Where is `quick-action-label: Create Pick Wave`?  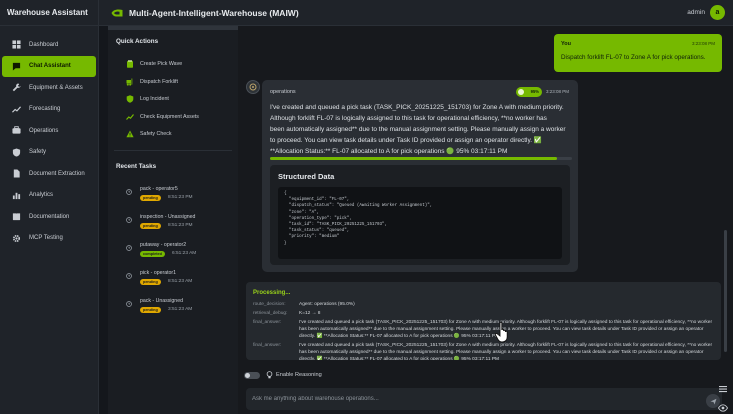
quick-action-label: Create Pick Wave is located at coordinates (161, 64).